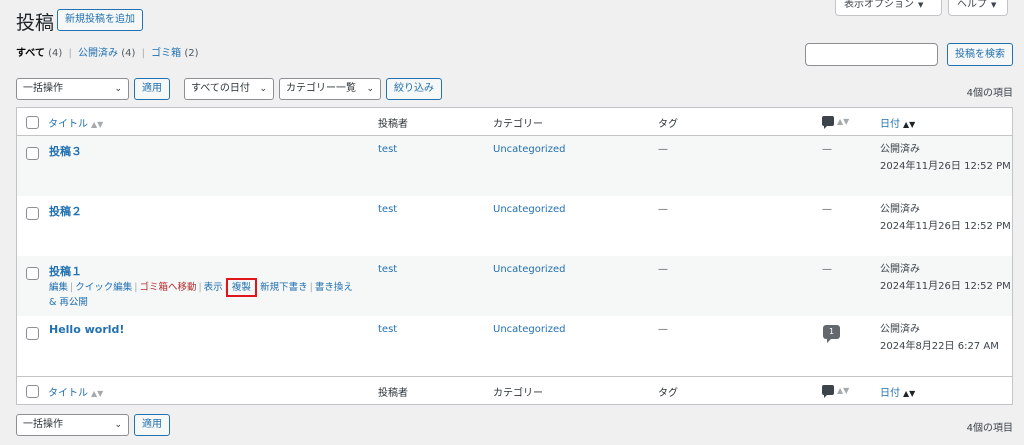 The image size is (1024, 445). I want to click on comment-count-bubble: 1, so click(831, 334).